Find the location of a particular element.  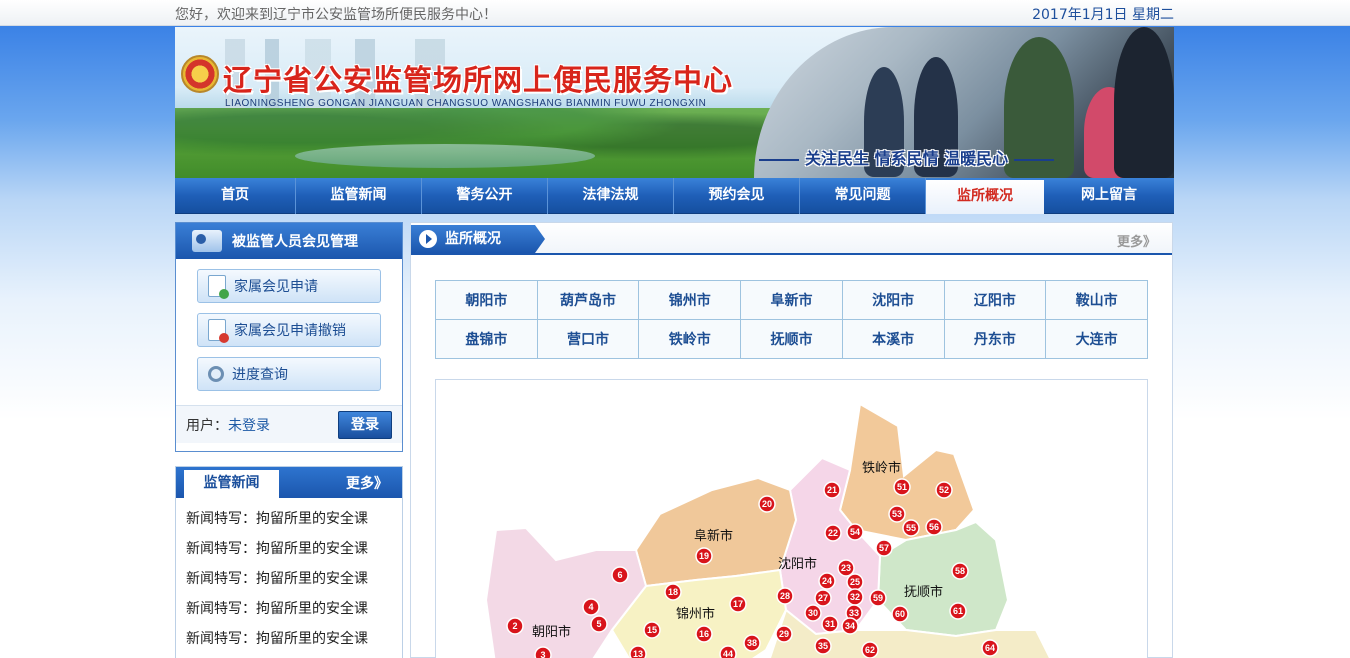

svg-text: 34 is located at coordinates (850, 626).